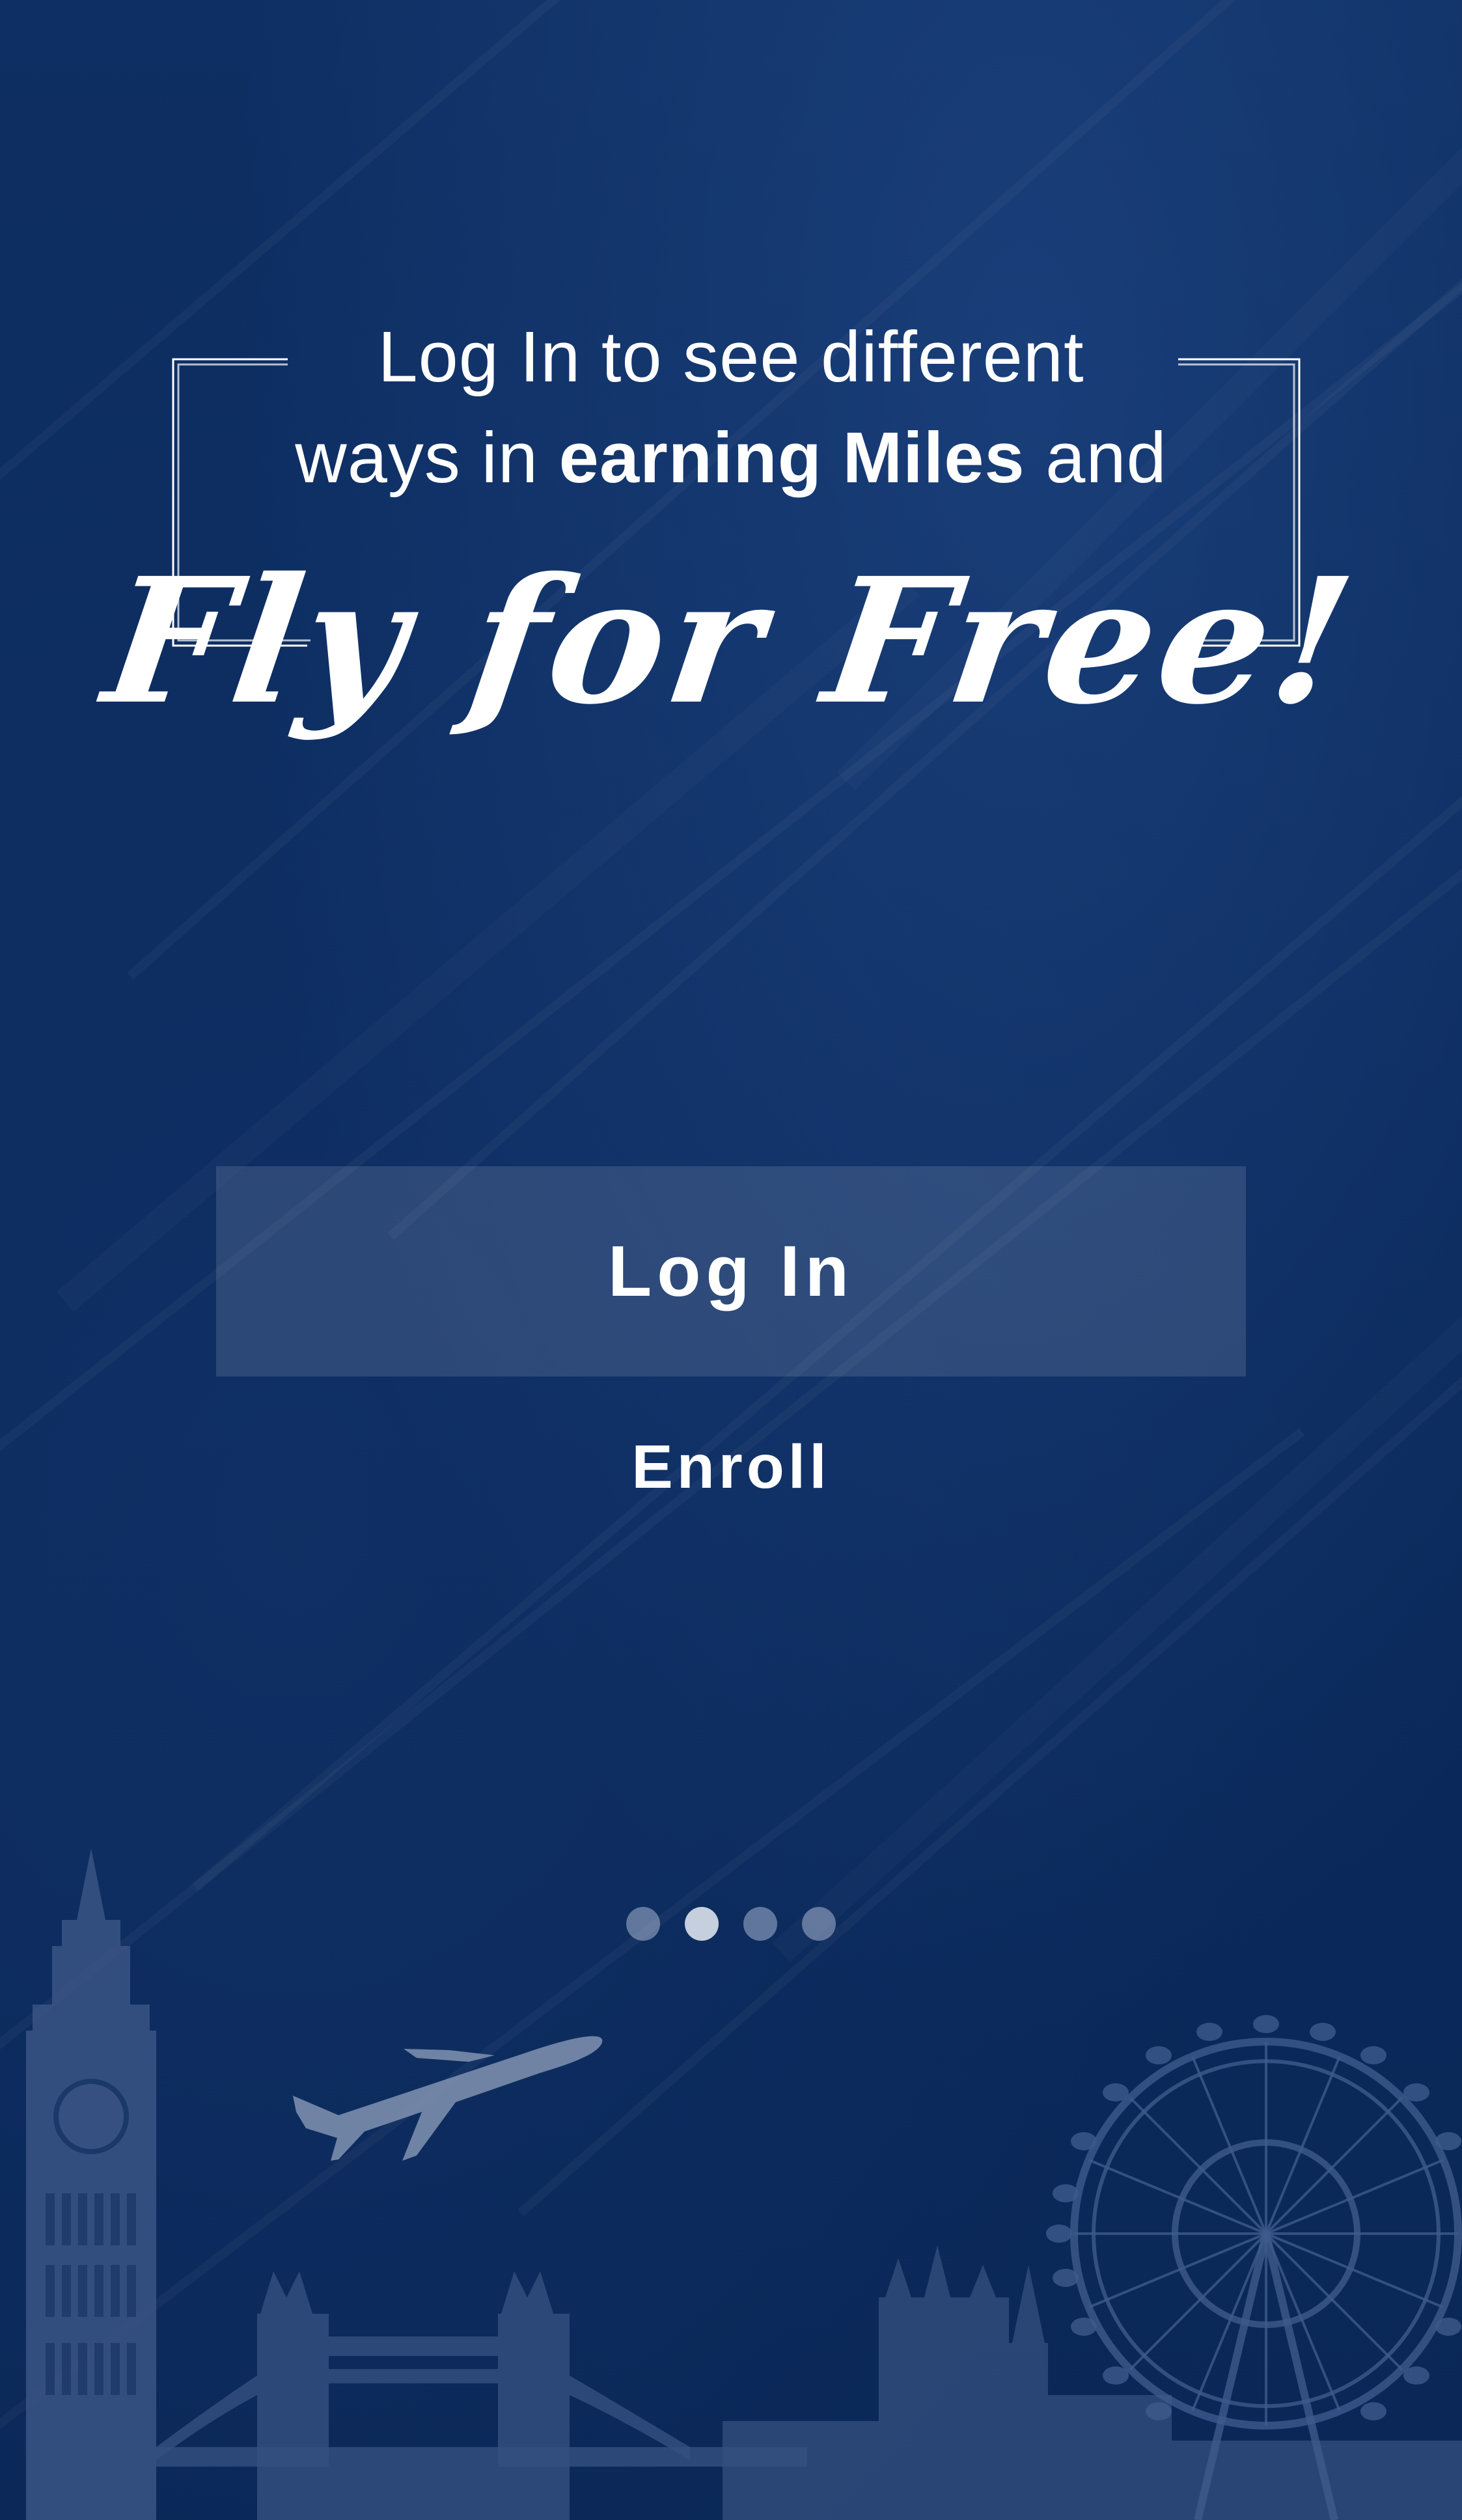 The width and height of the screenshot is (1462, 2520). I want to click on headline-highlight: earning Miles, so click(792, 458).